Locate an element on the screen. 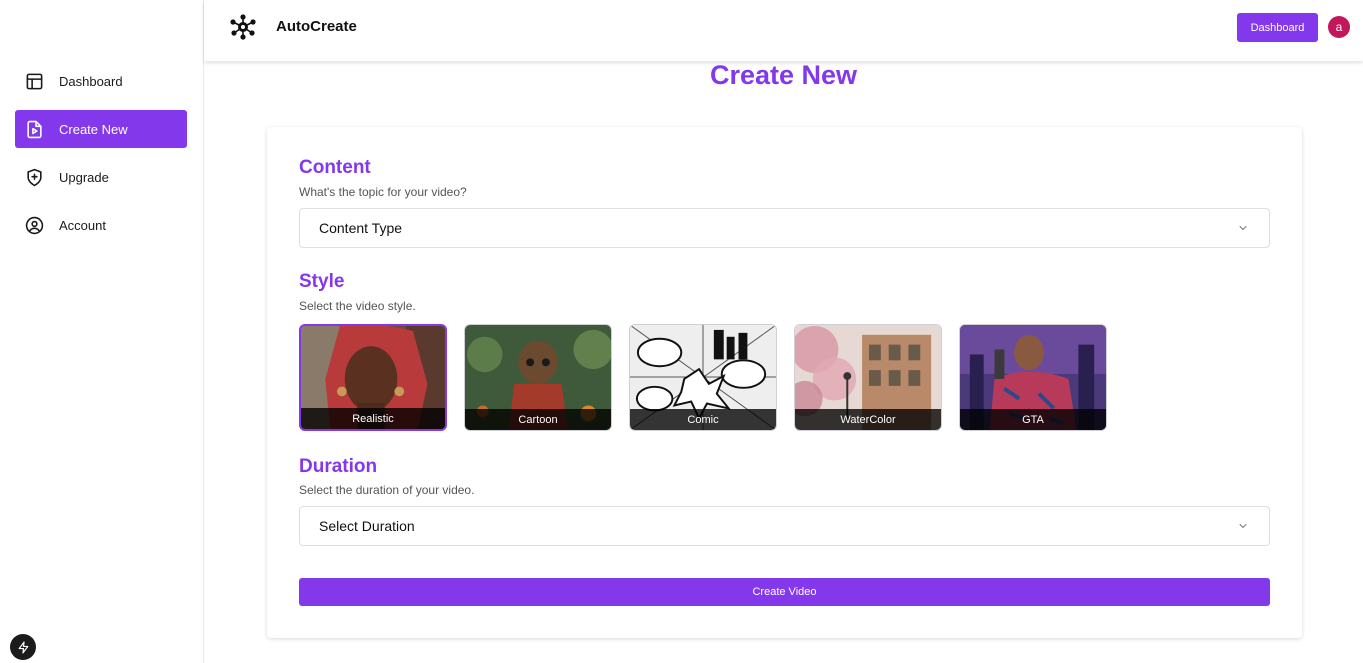 This screenshot has height=663, width=1363. style-section-title: Style is located at coordinates (322, 281).